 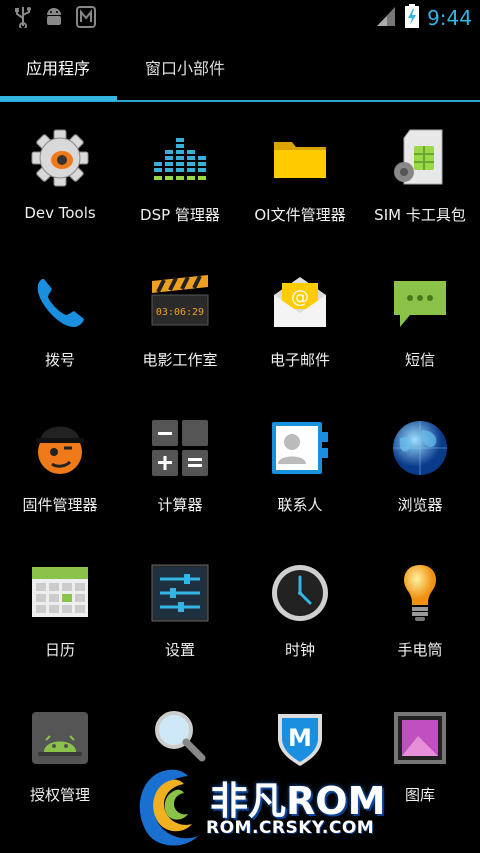 What do you see at coordinates (298, 801) in the screenshot?
I see `watermark-brand: 非凡ROM` at bounding box center [298, 801].